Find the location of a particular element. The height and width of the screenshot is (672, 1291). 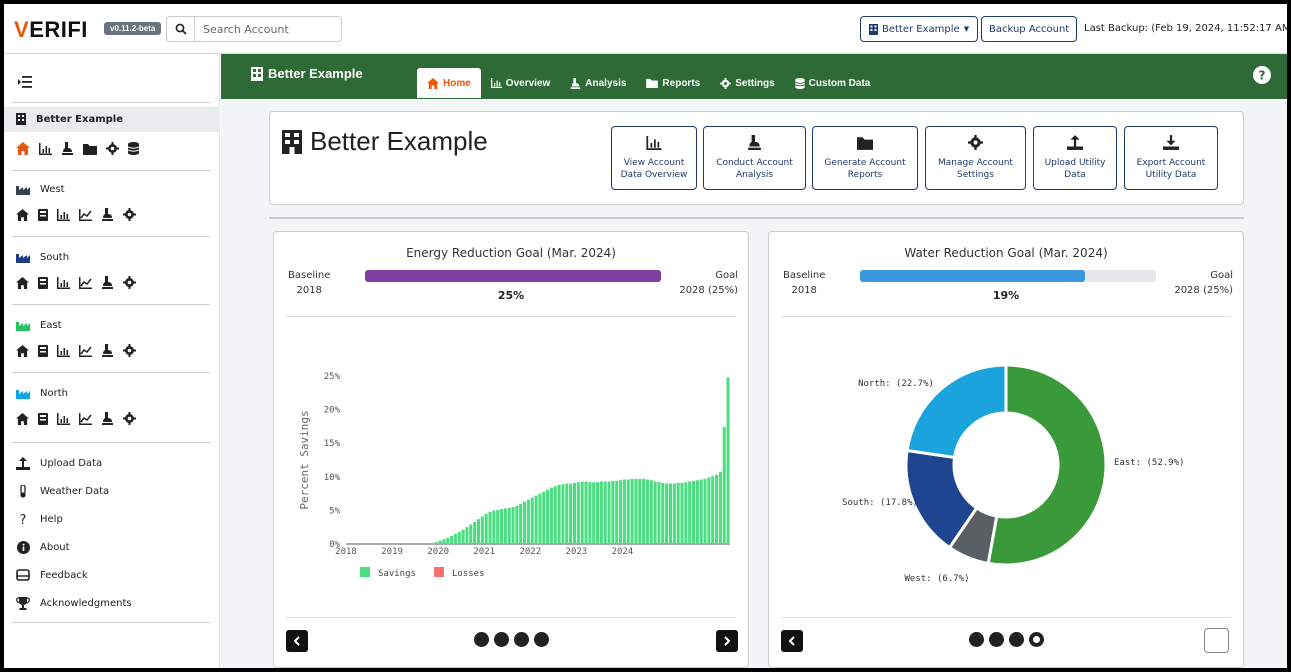

sidebar-facility-west: West is located at coordinates (40, 189).